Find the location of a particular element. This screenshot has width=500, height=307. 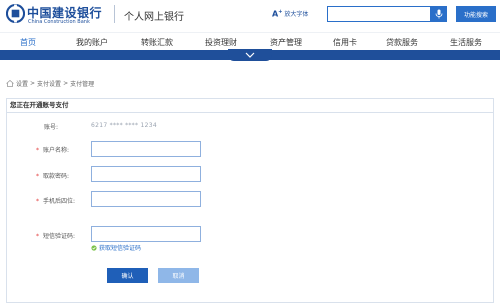

breadcrumb-item-payment-settings: 支付设置 is located at coordinates (49, 83).